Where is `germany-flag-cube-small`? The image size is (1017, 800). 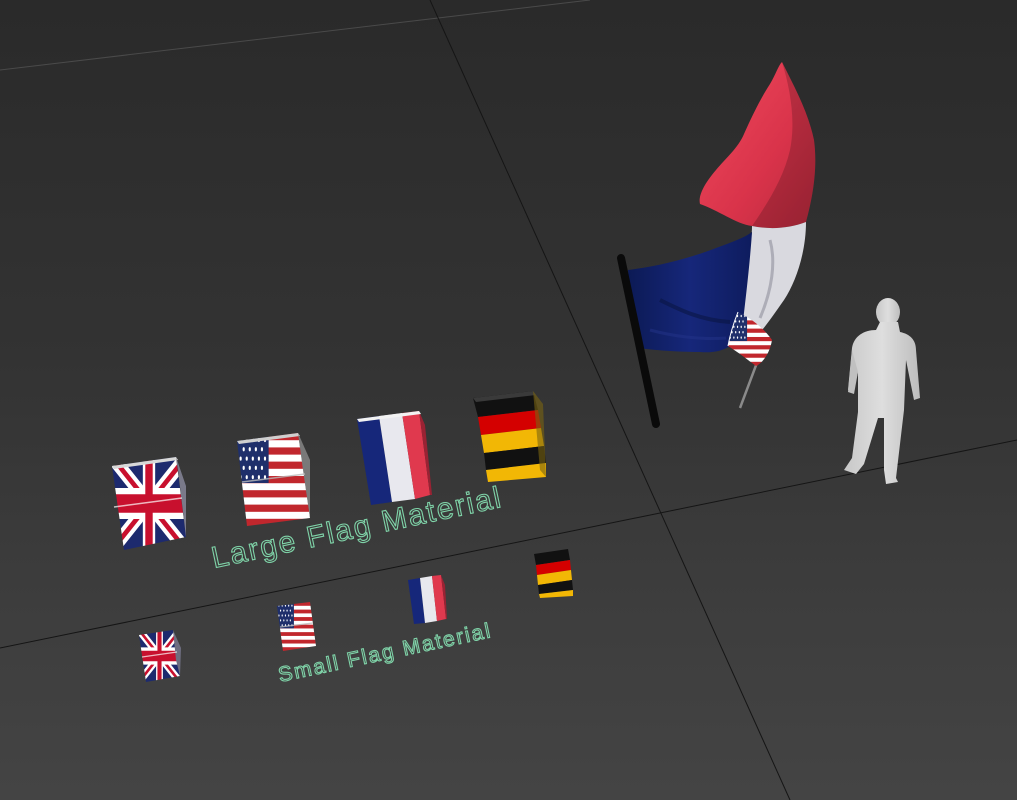
germany-flag-cube-small is located at coordinates (553, 573).